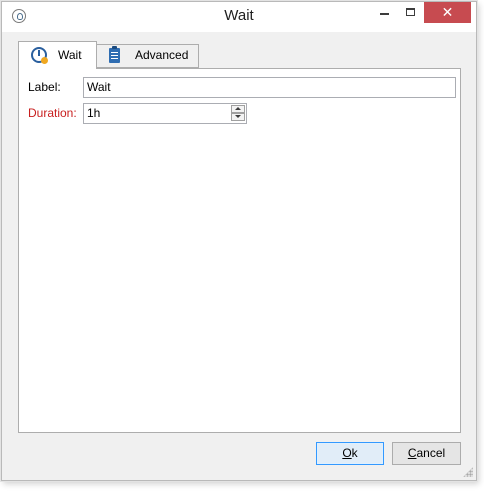 The image size is (484, 496). What do you see at coordinates (385, 12) in the screenshot?
I see `minimize-button` at bounding box center [385, 12].